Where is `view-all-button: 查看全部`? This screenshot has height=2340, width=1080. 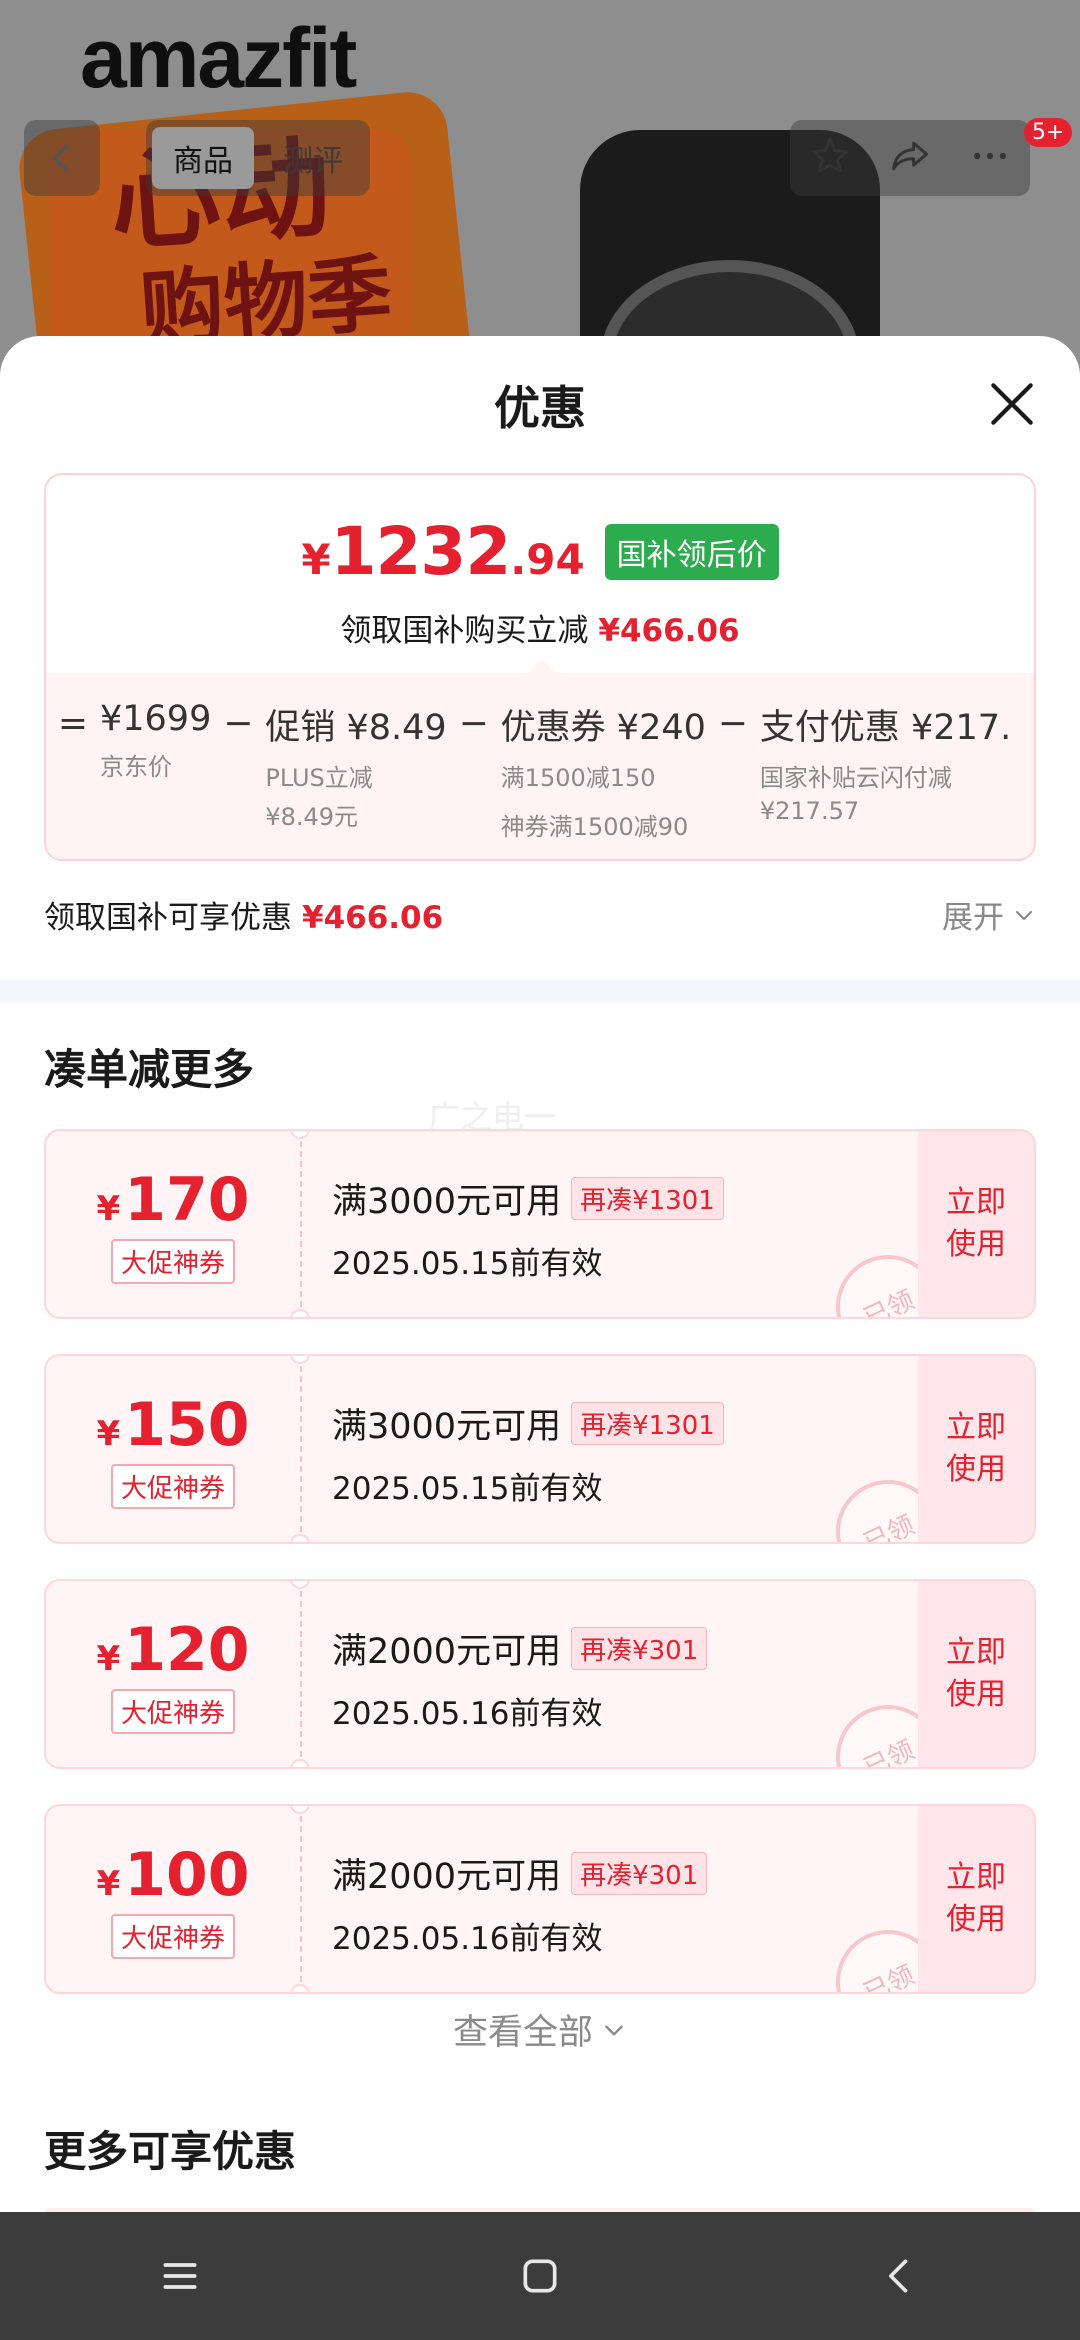
view-all-button: 查看全部 is located at coordinates (540, 2029).